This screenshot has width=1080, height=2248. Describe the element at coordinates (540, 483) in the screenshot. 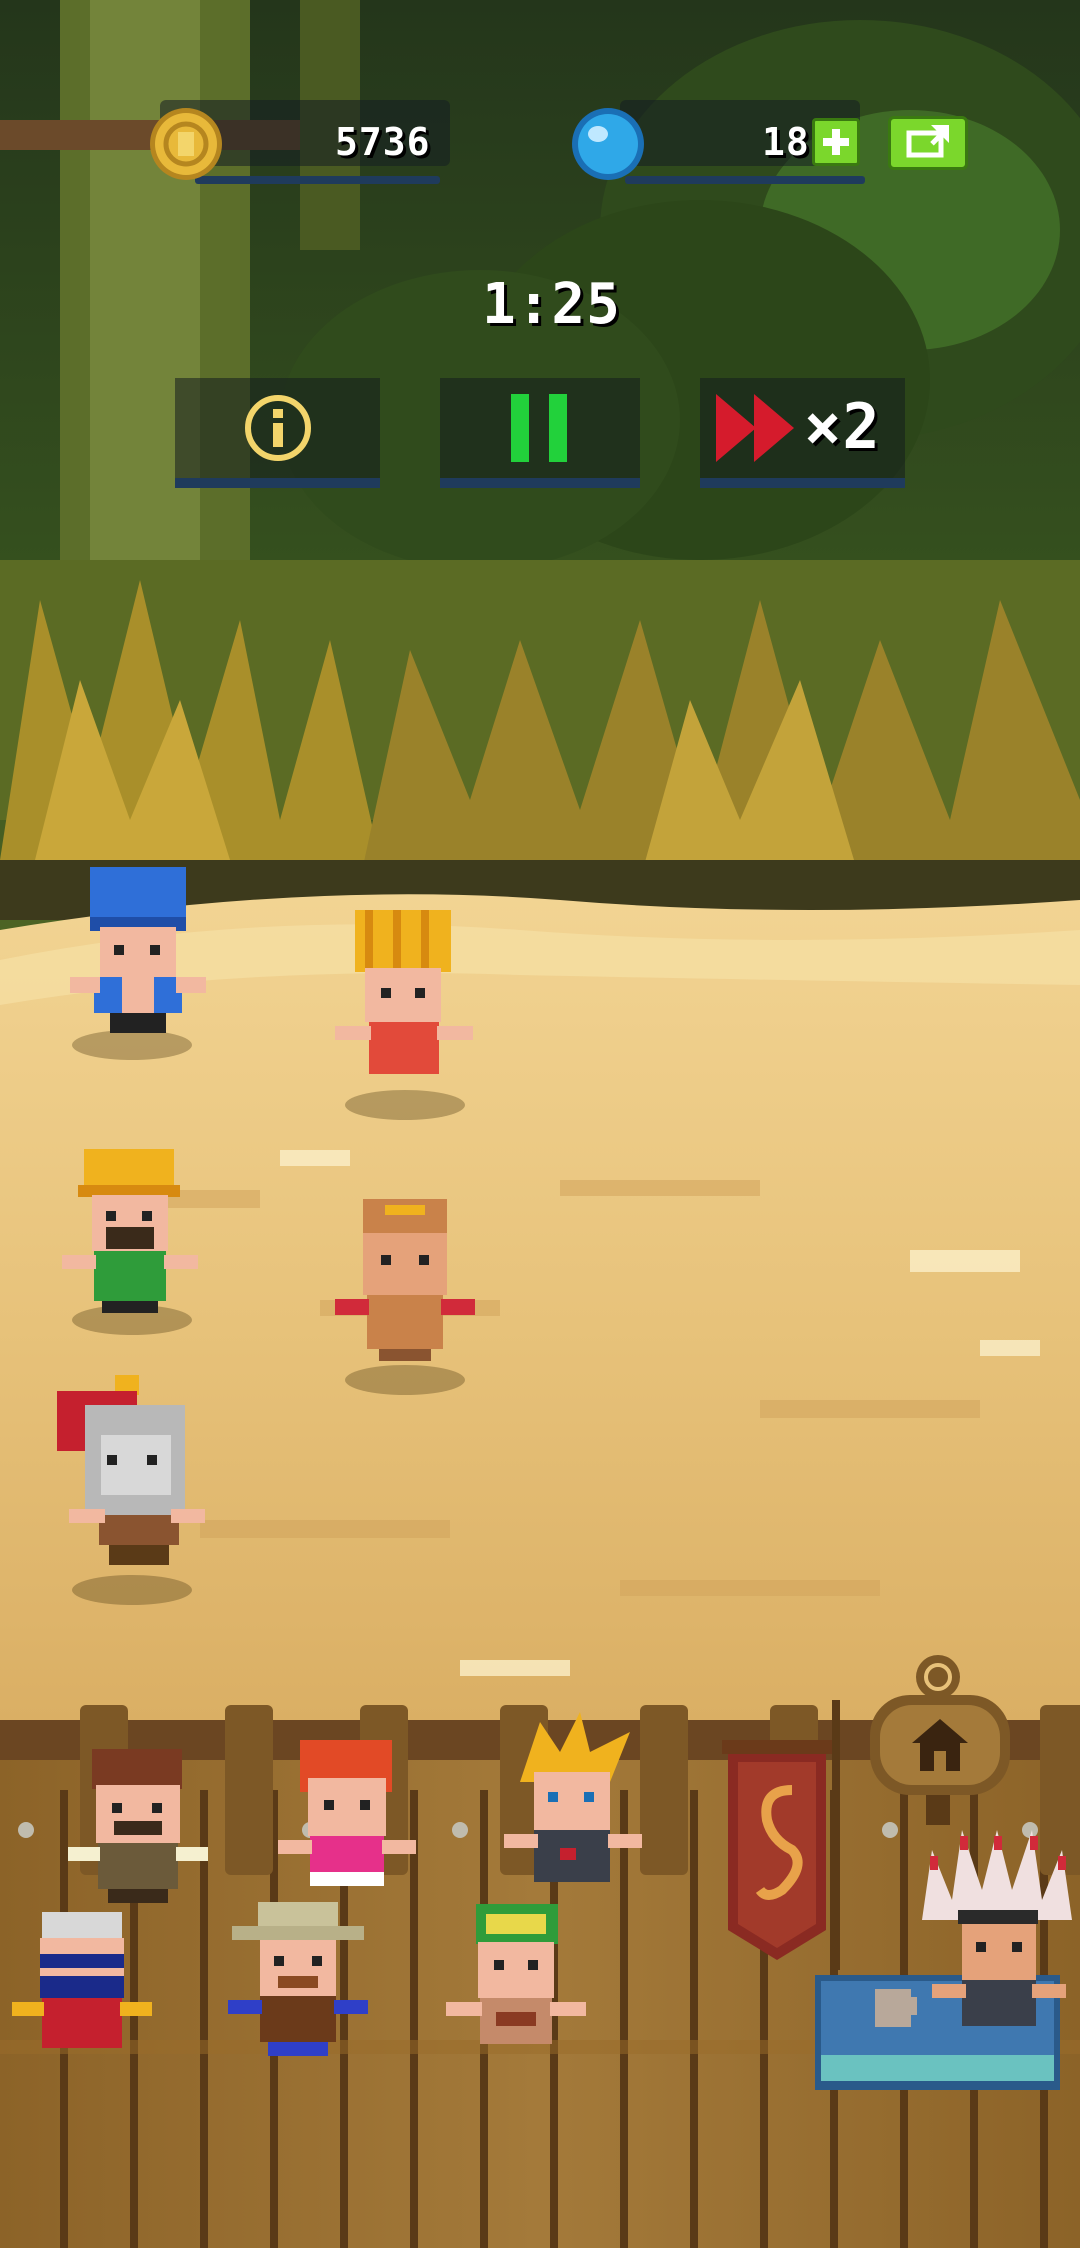

I see `pause-button-underline` at that location.